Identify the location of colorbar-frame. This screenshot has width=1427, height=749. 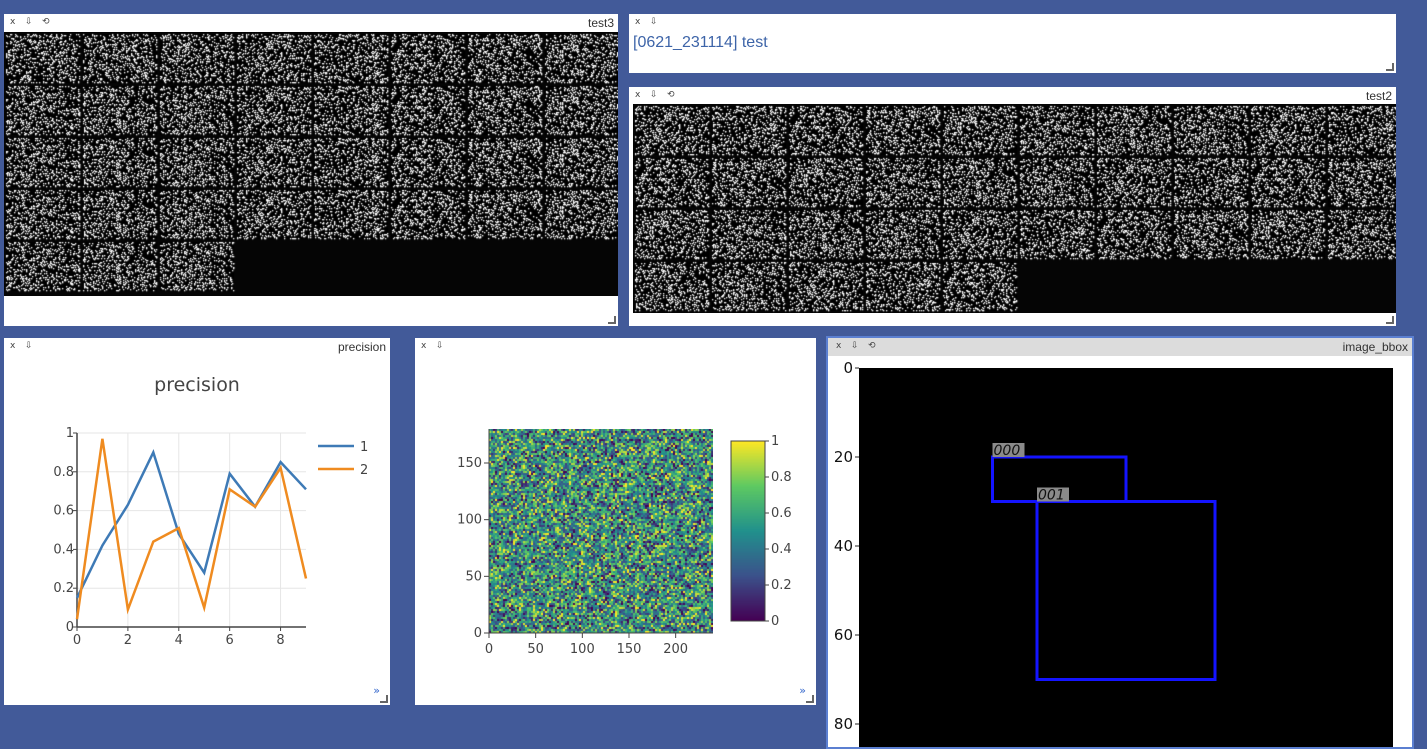
(748, 531).